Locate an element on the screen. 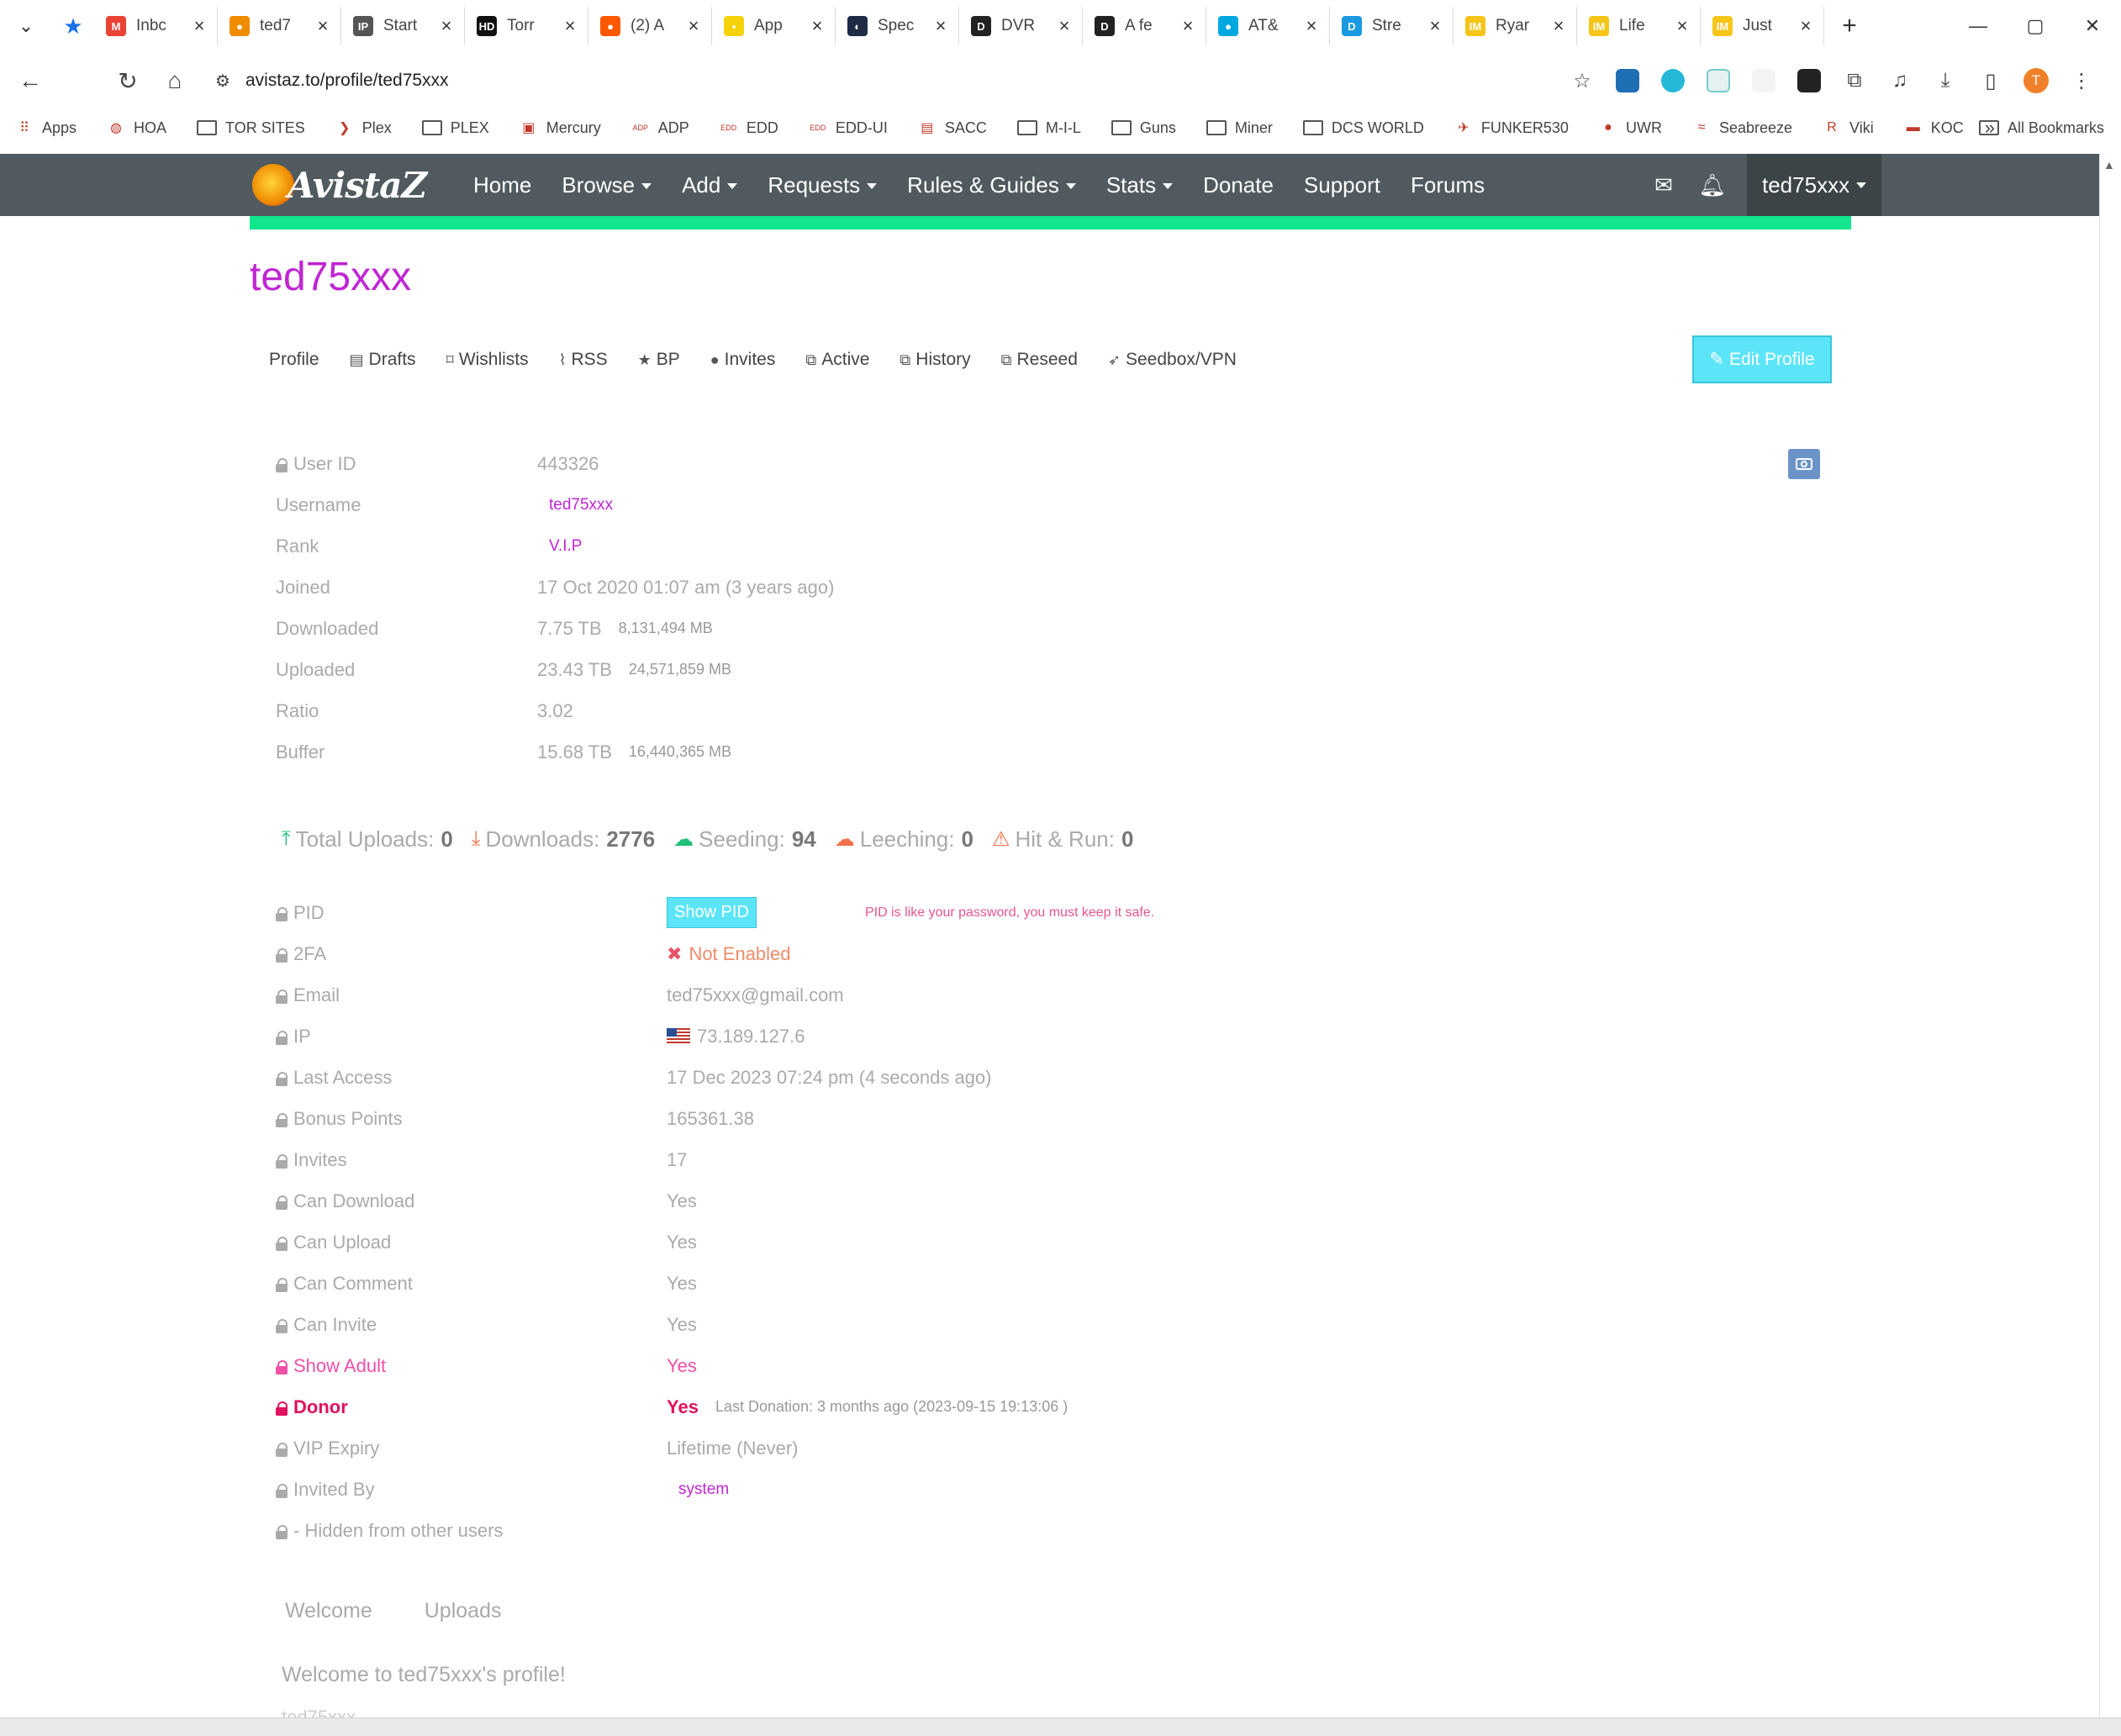 The width and height of the screenshot is (2121, 1736). extension-ghost-icon is located at coordinates (1718, 80).